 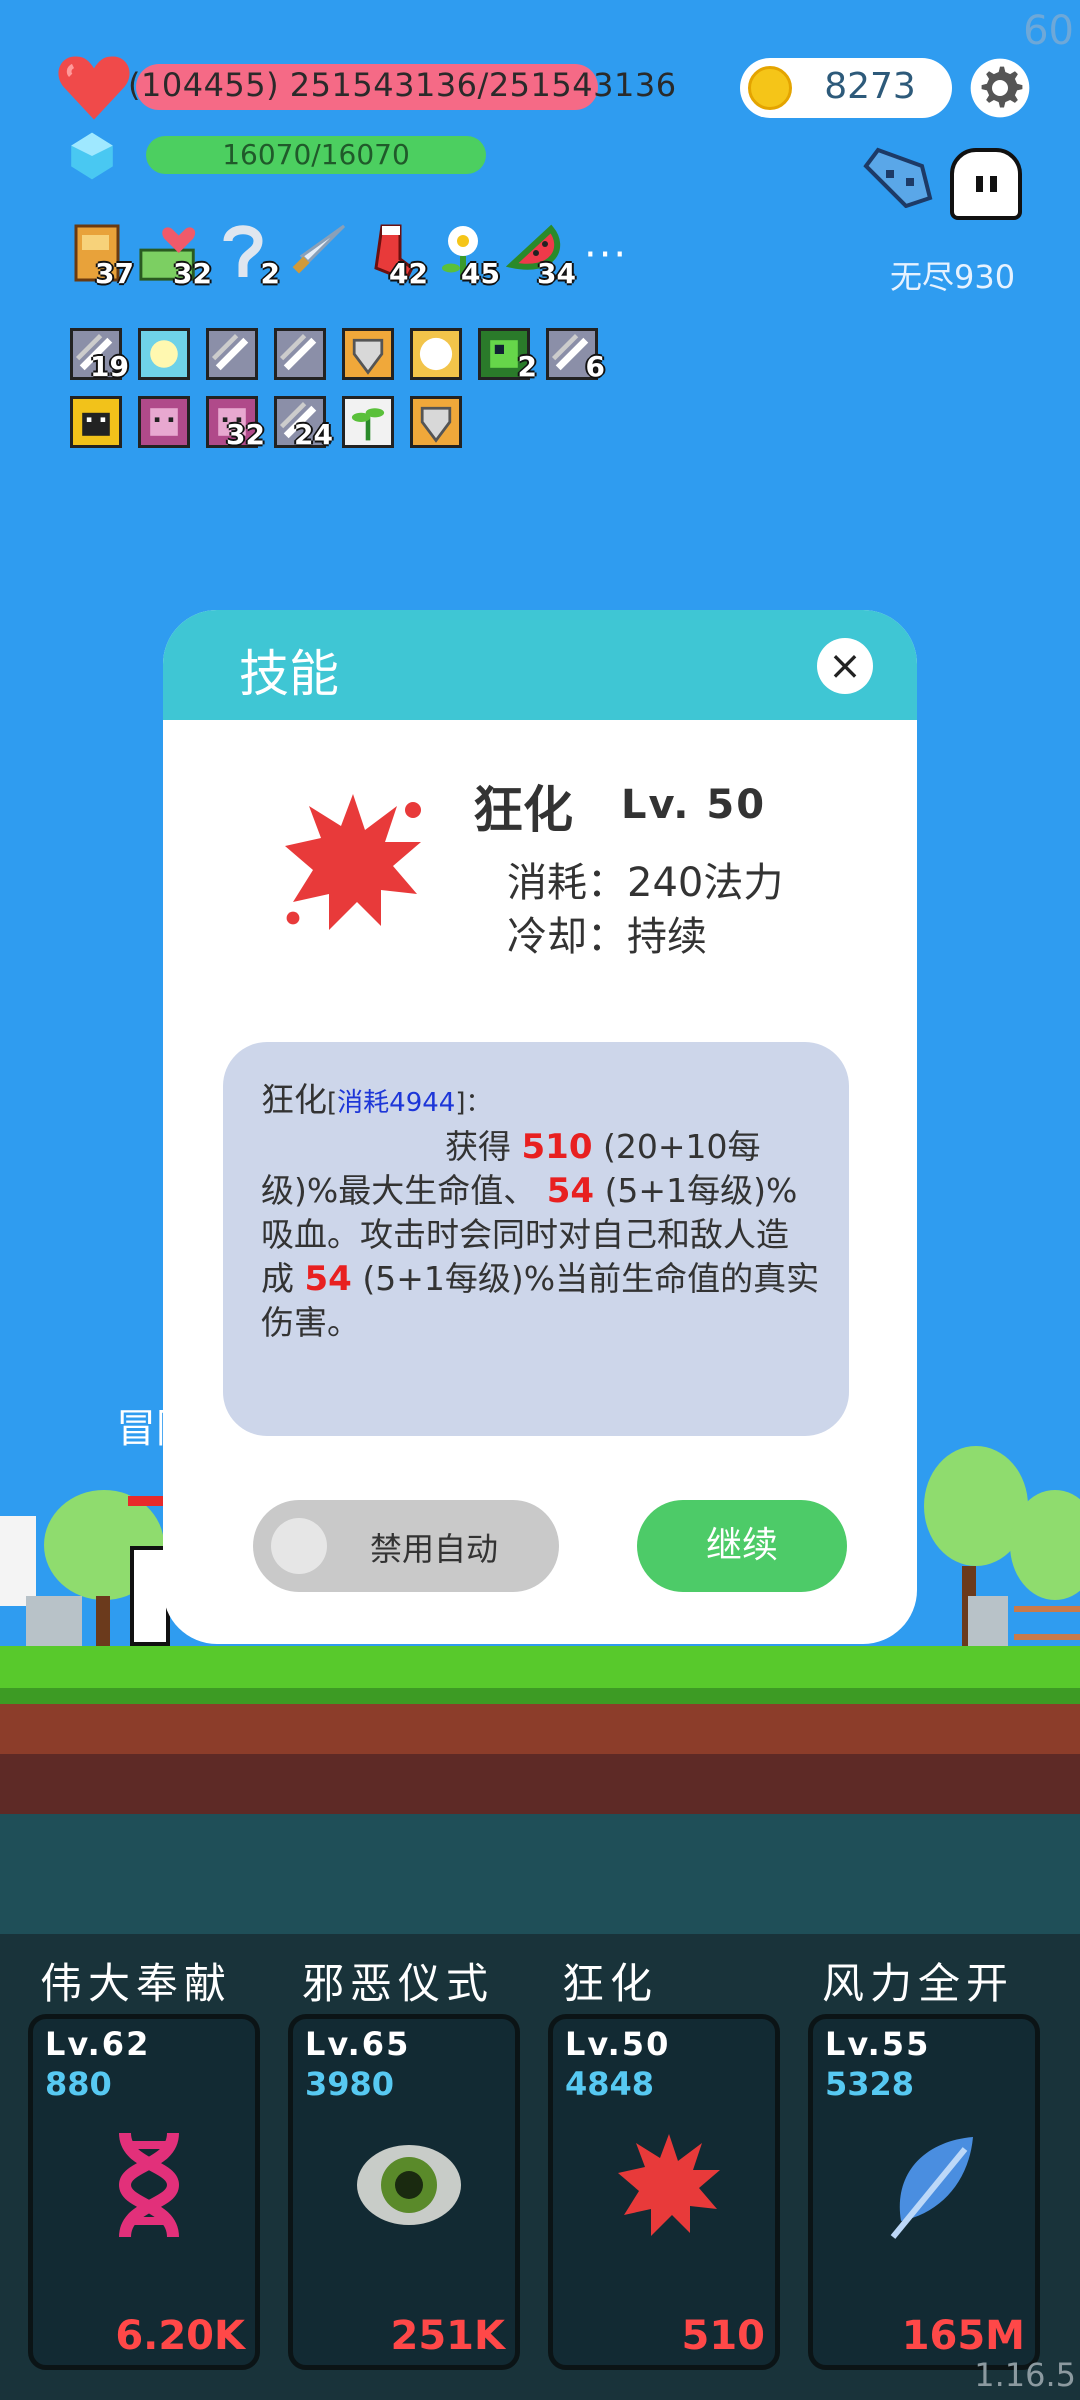 What do you see at coordinates (557, 1147) in the screenshot?
I see `desc-value-1: 510` at bounding box center [557, 1147].